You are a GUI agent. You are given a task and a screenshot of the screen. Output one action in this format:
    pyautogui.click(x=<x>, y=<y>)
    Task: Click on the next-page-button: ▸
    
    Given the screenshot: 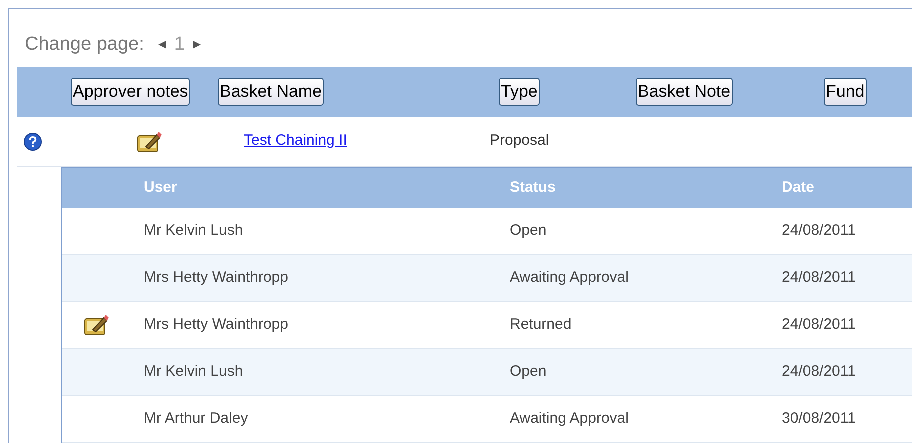 What is the action you would take?
    pyautogui.click(x=196, y=45)
    